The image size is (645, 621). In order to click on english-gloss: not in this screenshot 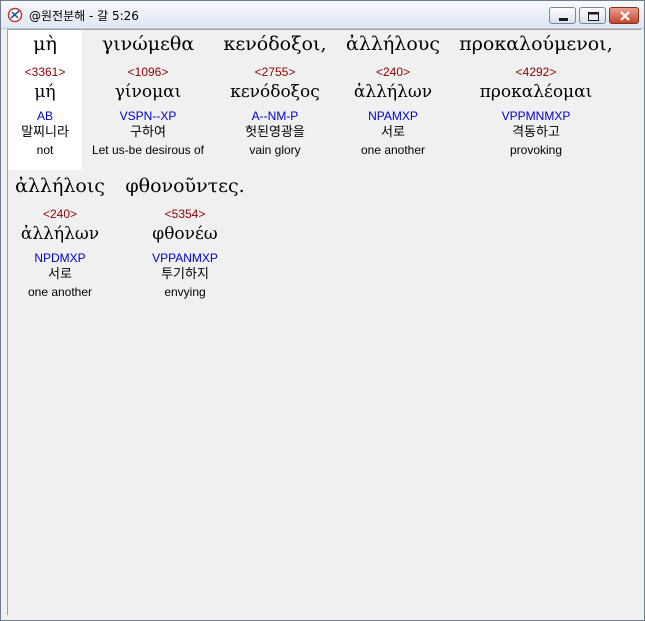, I will do `click(45, 150)`.